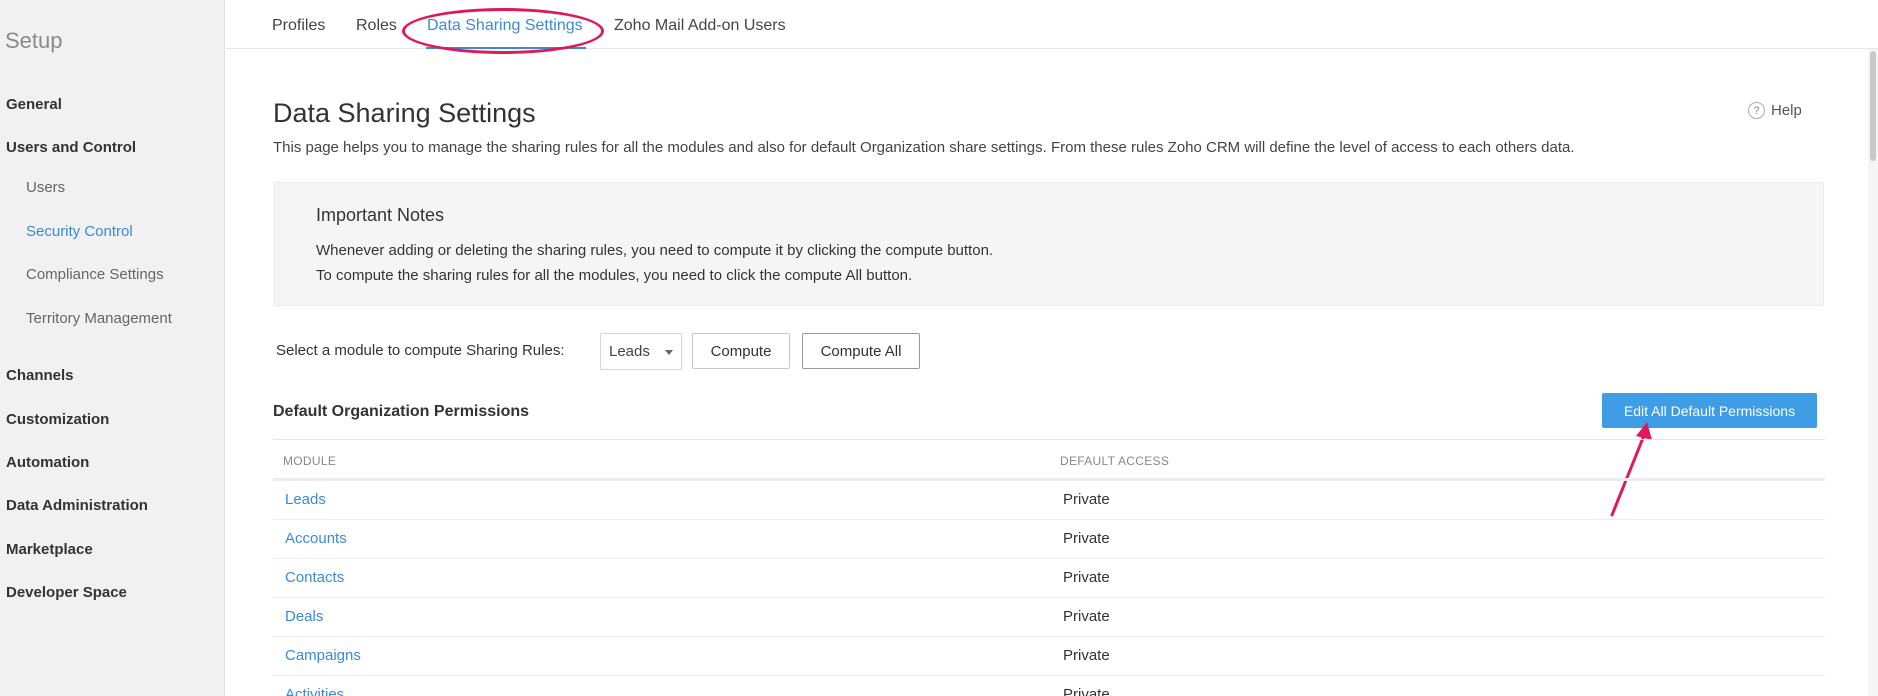 This screenshot has width=1878, height=696. What do you see at coordinates (298, 26) in the screenshot?
I see `tab-profiles: Profiles` at bounding box center [298, 26].